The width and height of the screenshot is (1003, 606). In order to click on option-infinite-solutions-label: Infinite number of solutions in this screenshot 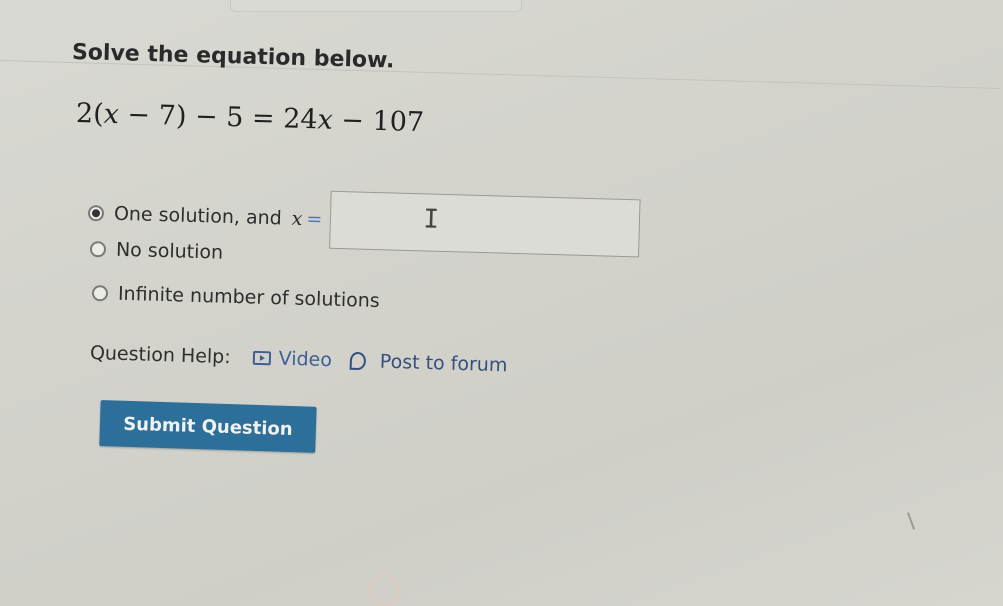, I will do `click(249, 297)`.